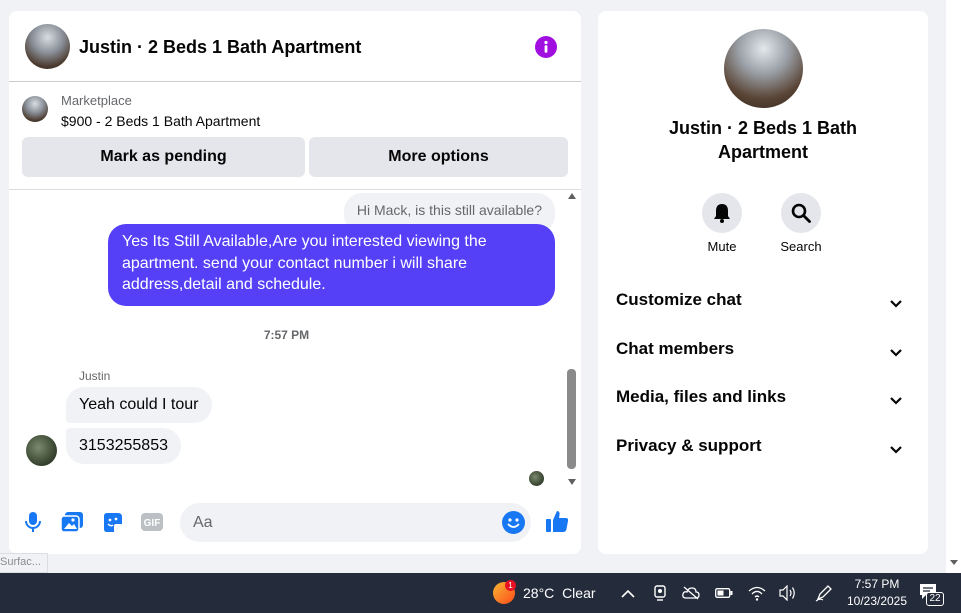 The image size is (961, 613). What do you see at coordinates (41, 450) in the screenshot?
I see `sender-avatar` at bounding box center [41, 450].